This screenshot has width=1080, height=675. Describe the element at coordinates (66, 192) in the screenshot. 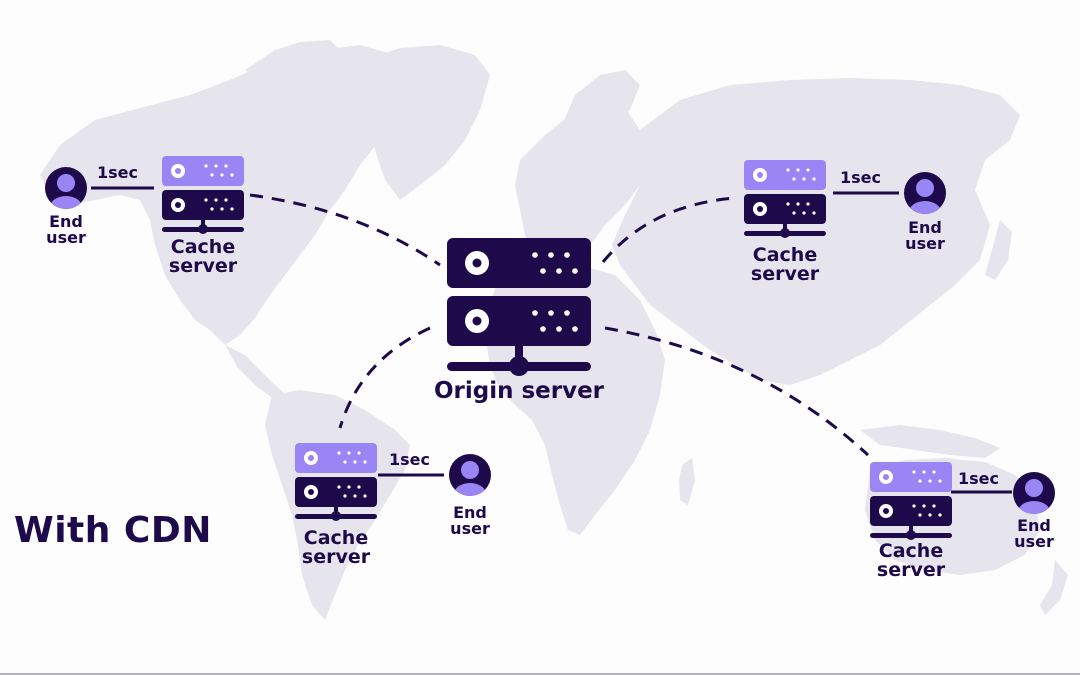

I see `user-icon-north-america` at that location.